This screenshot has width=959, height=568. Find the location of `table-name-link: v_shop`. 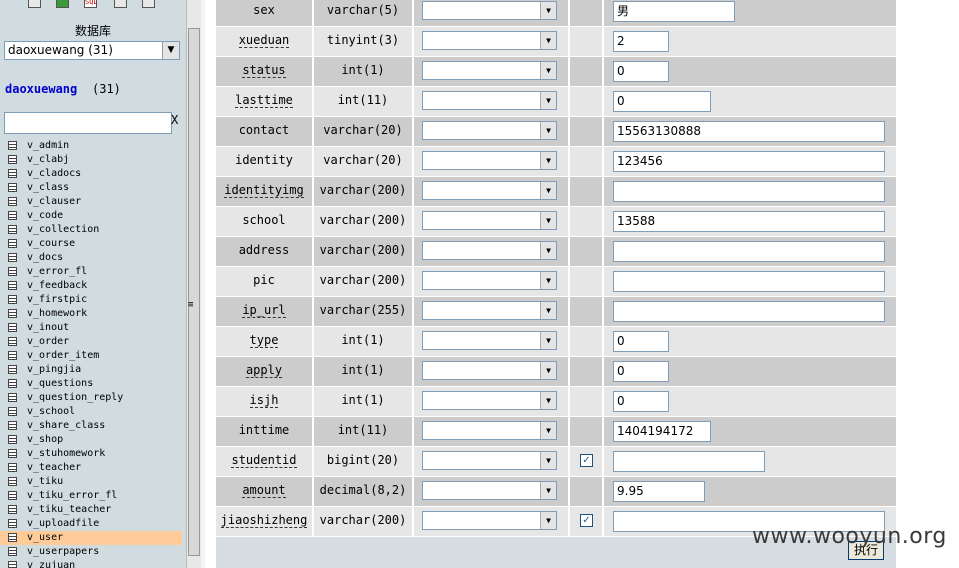

table-name-link: v_shop is located at coordinates (45, 440).